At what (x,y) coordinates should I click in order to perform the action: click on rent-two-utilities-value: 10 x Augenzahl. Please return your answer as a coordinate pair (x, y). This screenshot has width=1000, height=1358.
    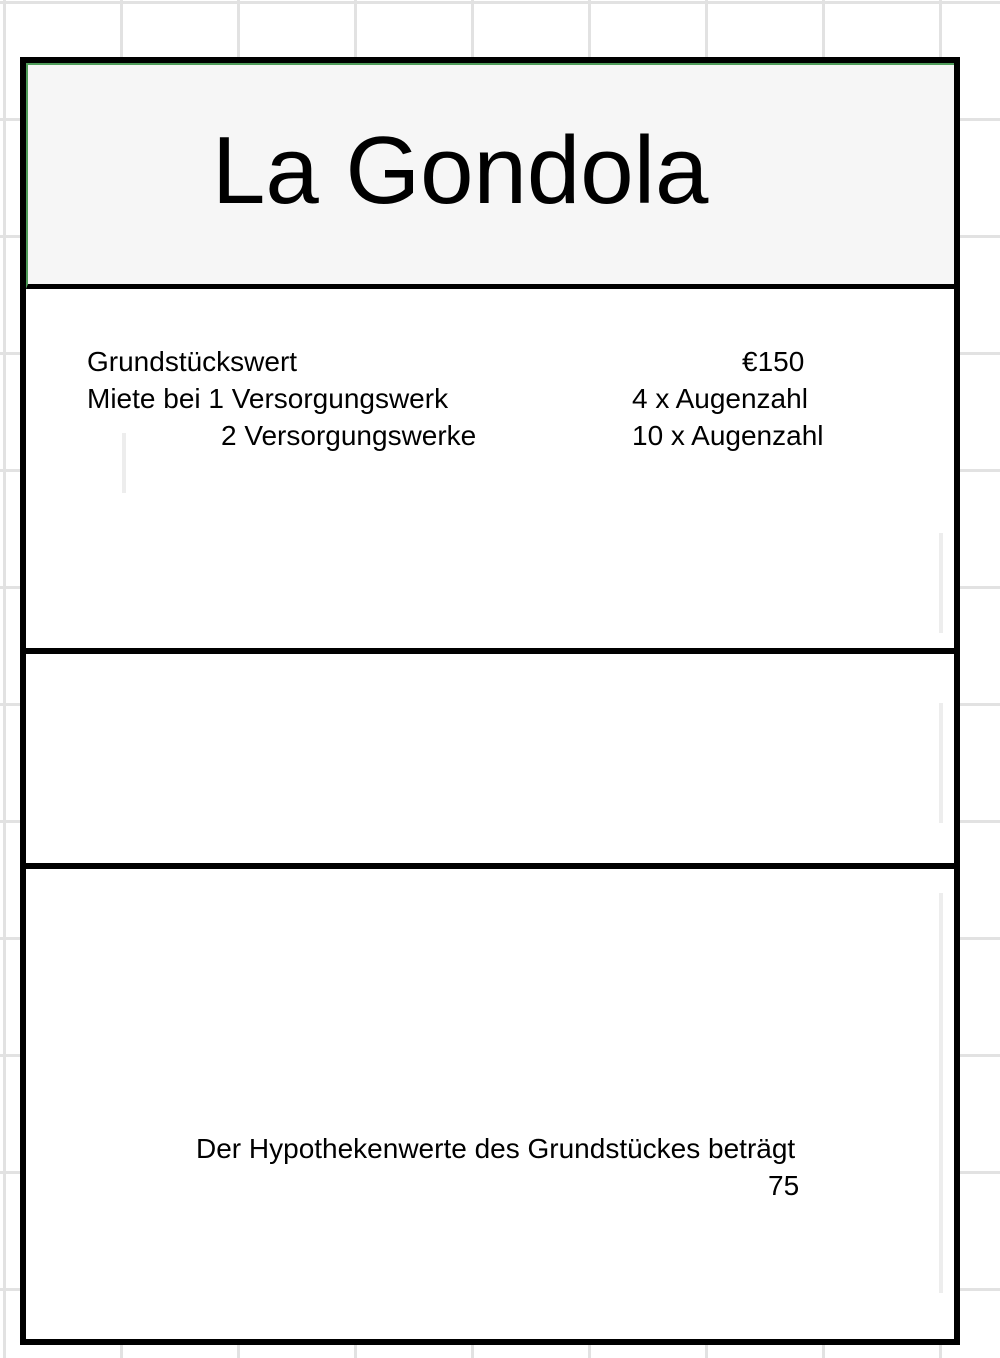
    Looking at the image, I should click on (728, 435).